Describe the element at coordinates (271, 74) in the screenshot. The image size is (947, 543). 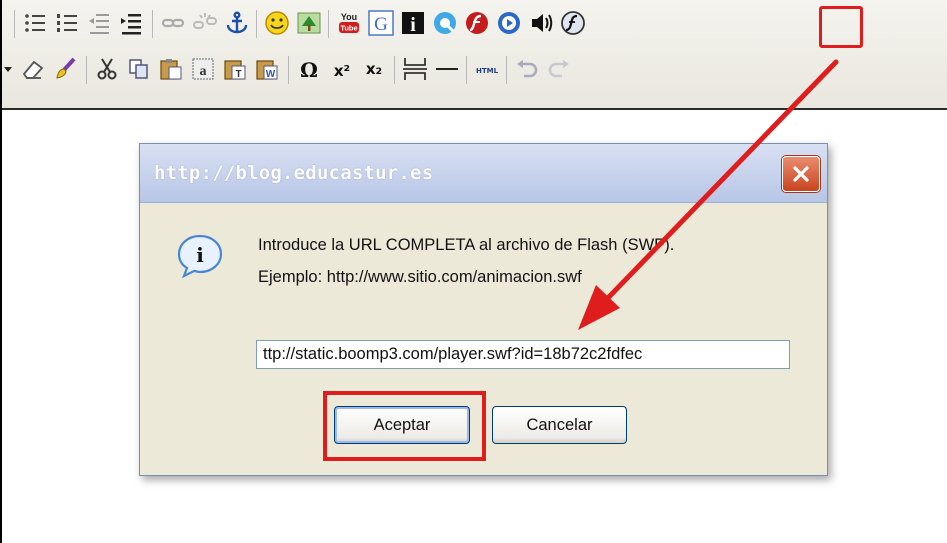
I see `svg-text: W` at that location.